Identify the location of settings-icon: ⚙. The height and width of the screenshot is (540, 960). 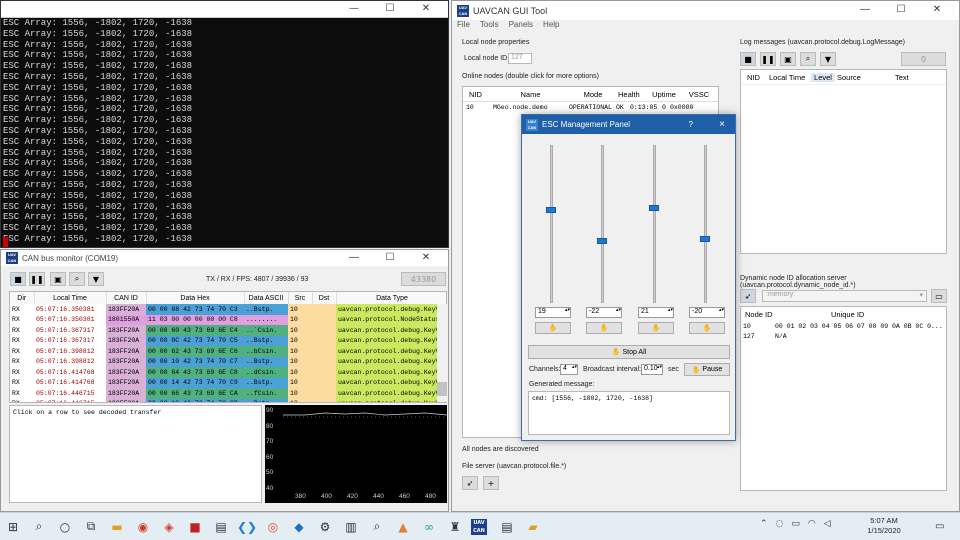
(325, 527).